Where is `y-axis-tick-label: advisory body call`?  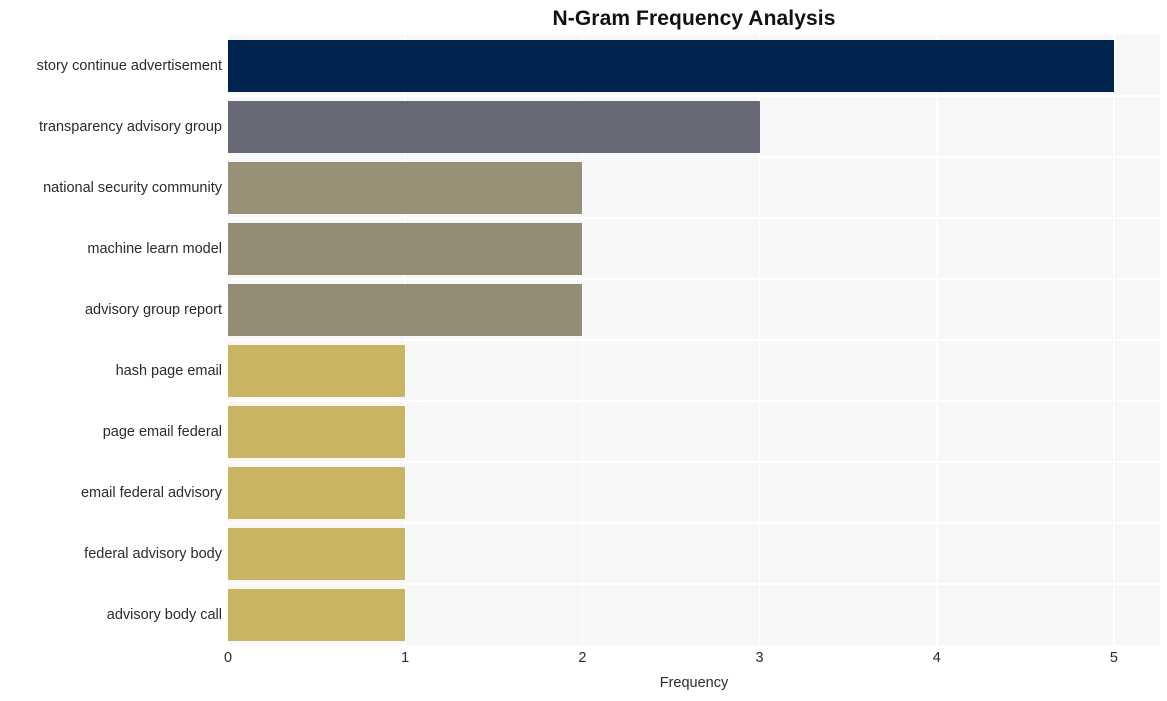 y-axis-tick-label: advisory body call is located at coordinates (164, 614).